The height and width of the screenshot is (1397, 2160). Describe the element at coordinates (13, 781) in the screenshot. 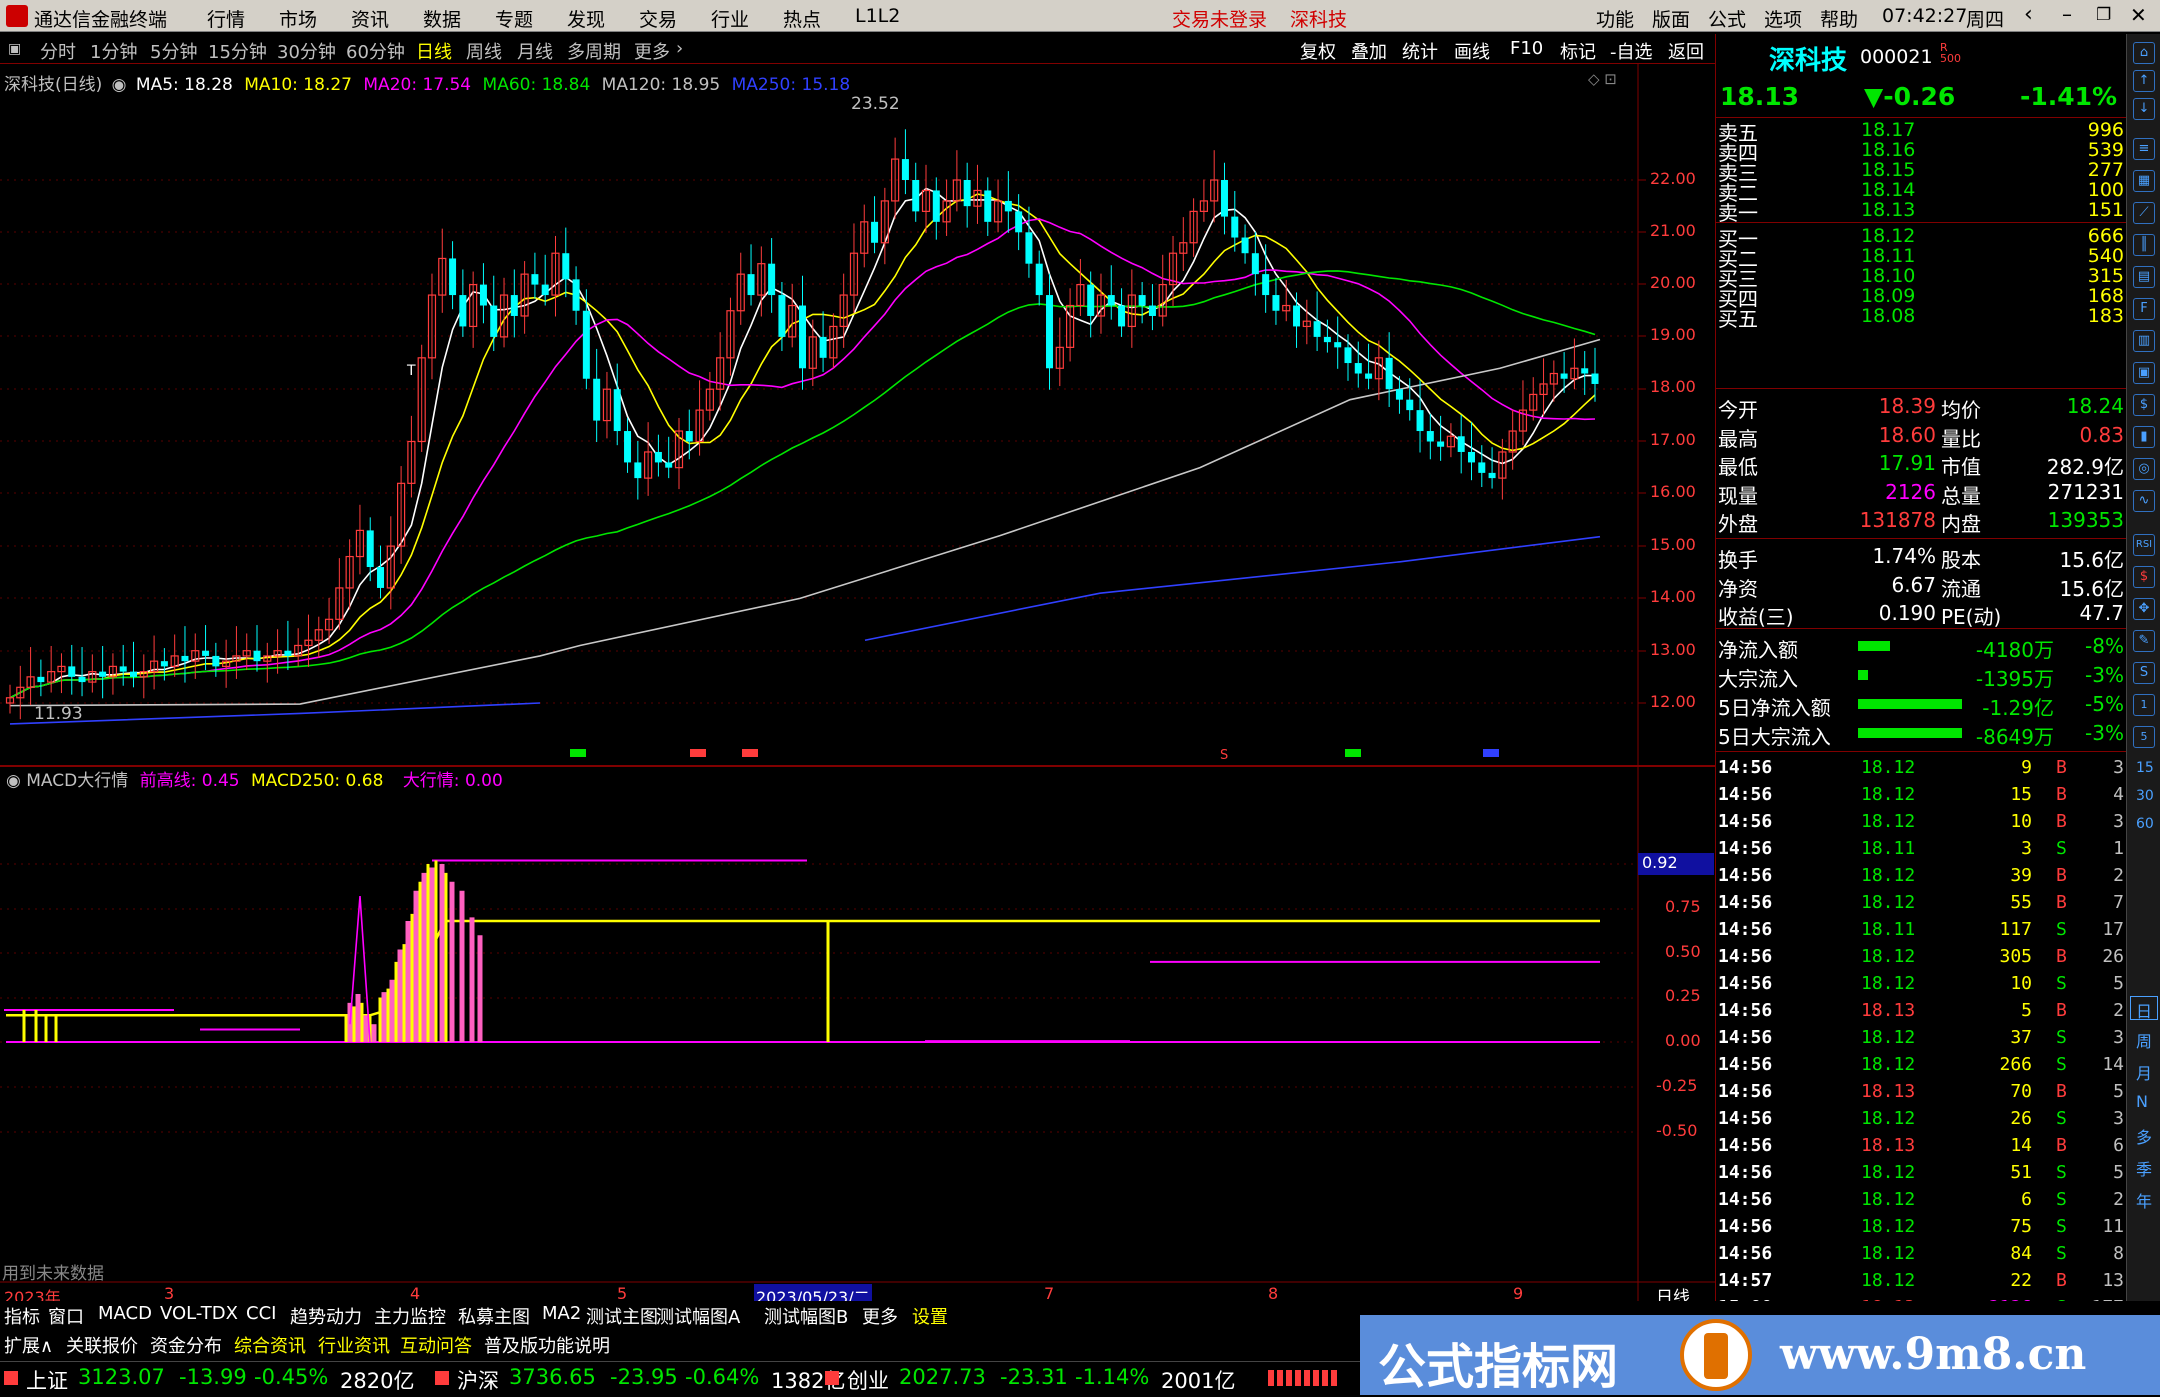

I see `indicator-toggle-icon: ◉` at that location.